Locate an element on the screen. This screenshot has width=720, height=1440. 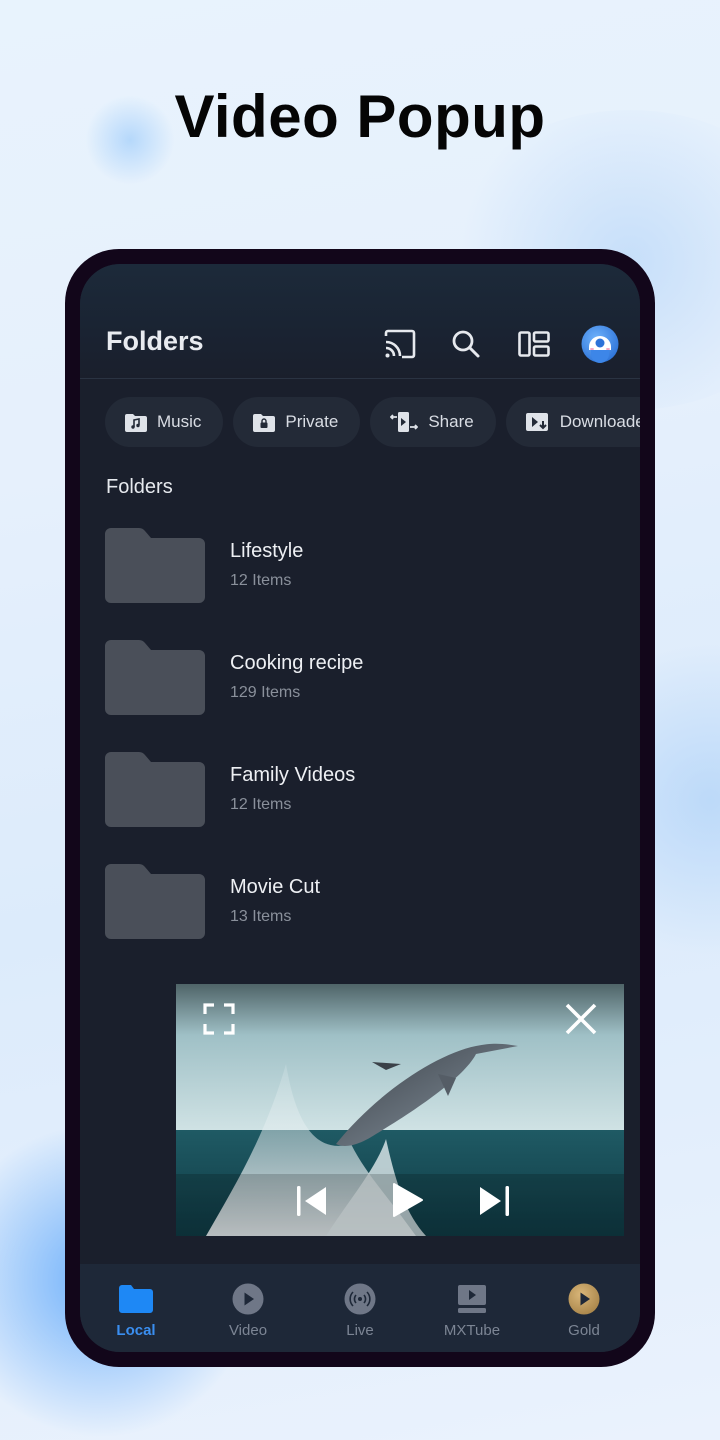
play-button is located at coordinates (408, 1200).